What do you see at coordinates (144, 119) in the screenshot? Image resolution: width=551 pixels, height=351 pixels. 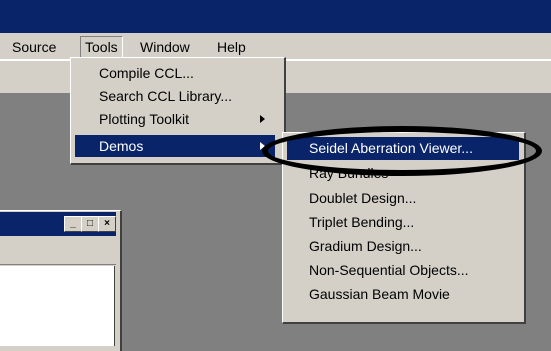 I see `menu-item-label: Plotting Toolkit` at bounding box center [144, 119].